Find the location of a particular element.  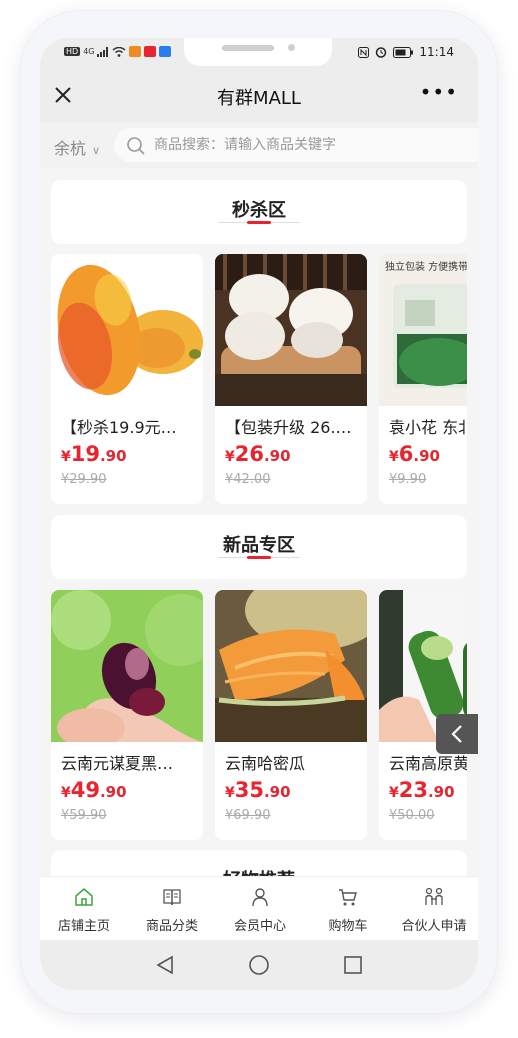

original-price: ¥42.00 is located at coordinates (248, 479).